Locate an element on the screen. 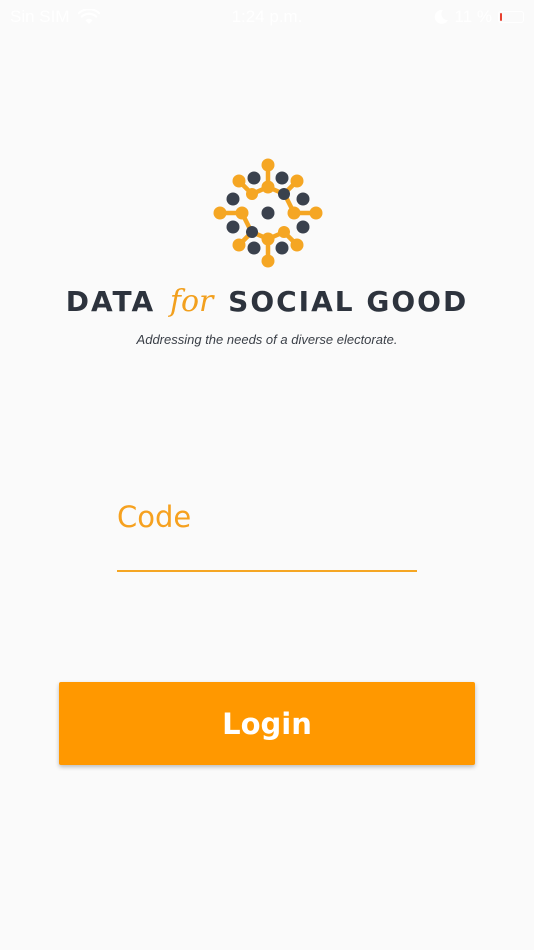 The width and height of the screenshot is (534, 950). status-bar: Sin SIM 1:24 p.m. 11 % is located at coordinates (267, 18).